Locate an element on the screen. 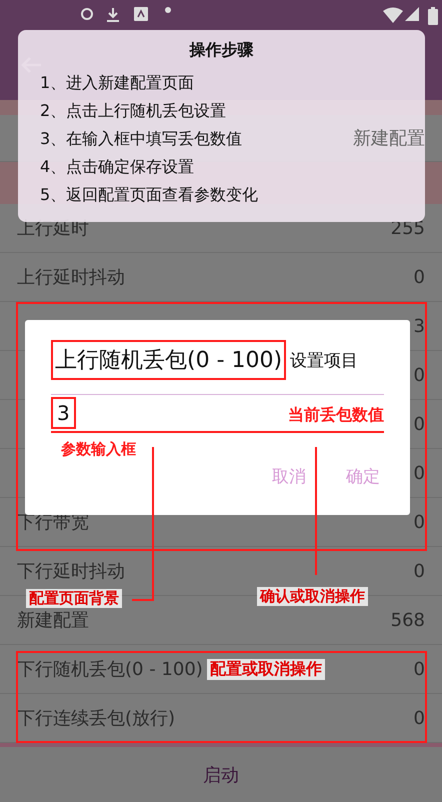 The width and height of the screenshot is (442, 802). setting-value: 3 is located at coordinates (419, 326).